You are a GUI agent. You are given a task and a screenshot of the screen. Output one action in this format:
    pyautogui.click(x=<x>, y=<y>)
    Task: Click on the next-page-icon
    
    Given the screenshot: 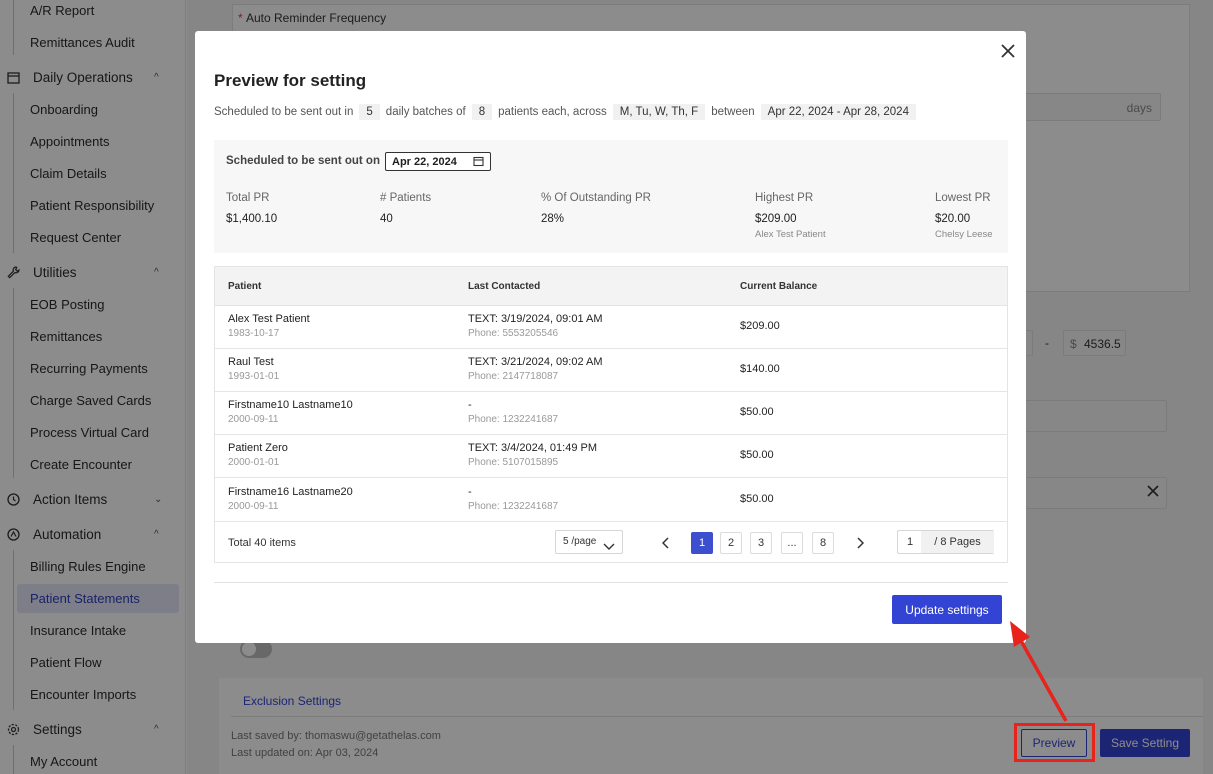 What is the action you would take?
    pyautogui.click(x=860, y=545)
    